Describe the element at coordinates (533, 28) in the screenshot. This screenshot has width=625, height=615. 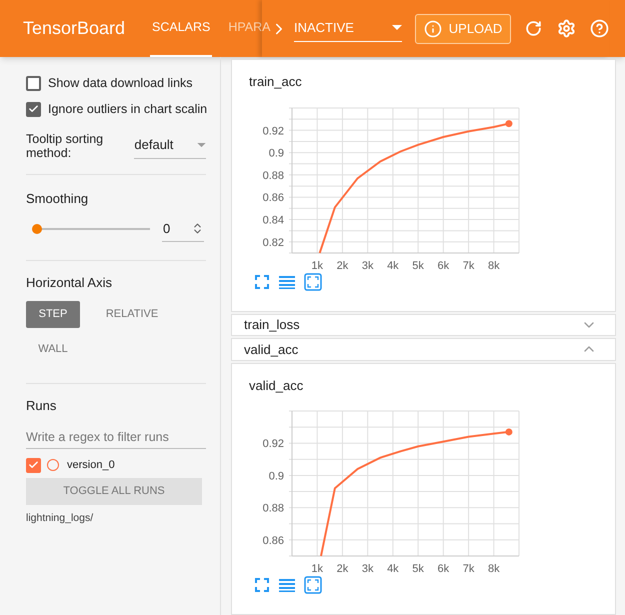
I see `refresh-icon` at that location.